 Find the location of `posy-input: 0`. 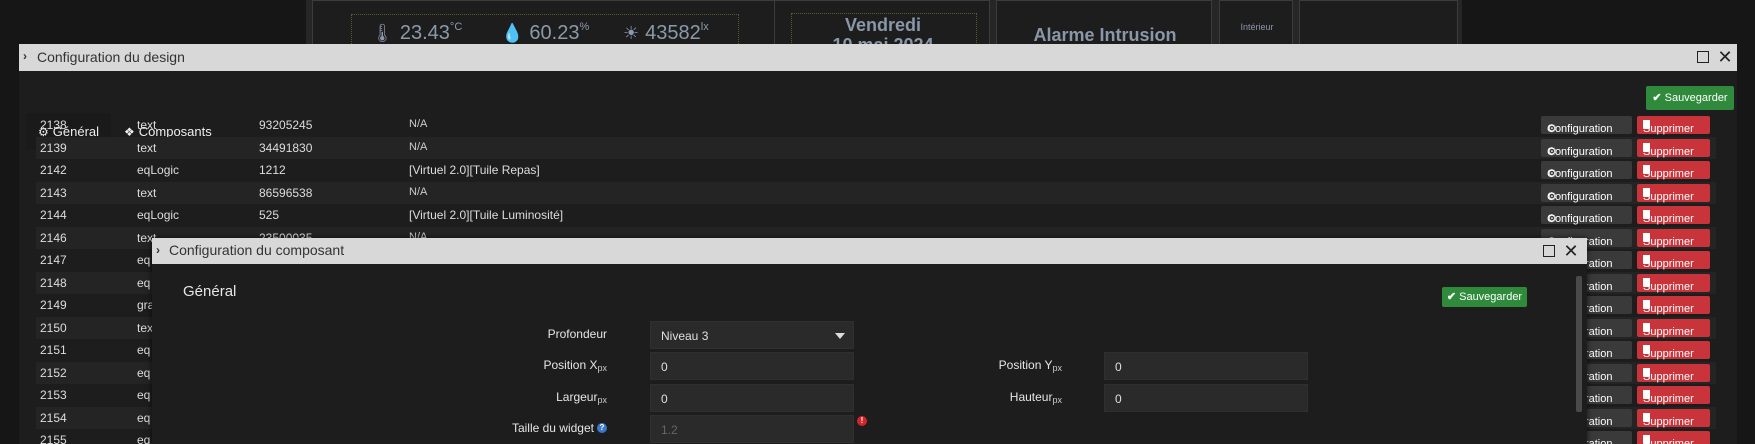

posy-input: 0 is located at coordinates (1206, 366).